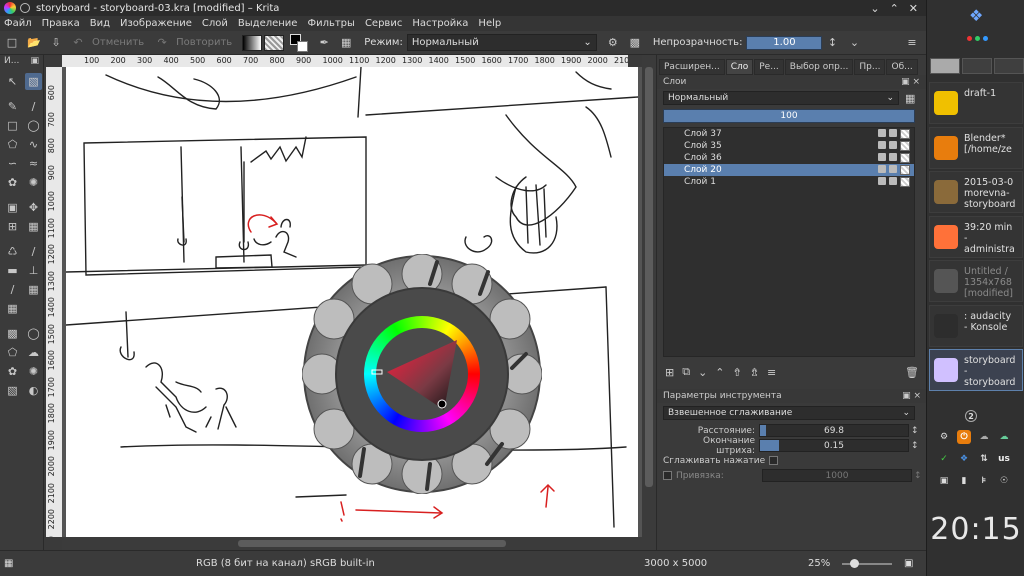  What do you see at coordinates (613, 43) in the screenshot?
I see `eraser-mode-icon: ⚙` at bounding box center [613, 43].